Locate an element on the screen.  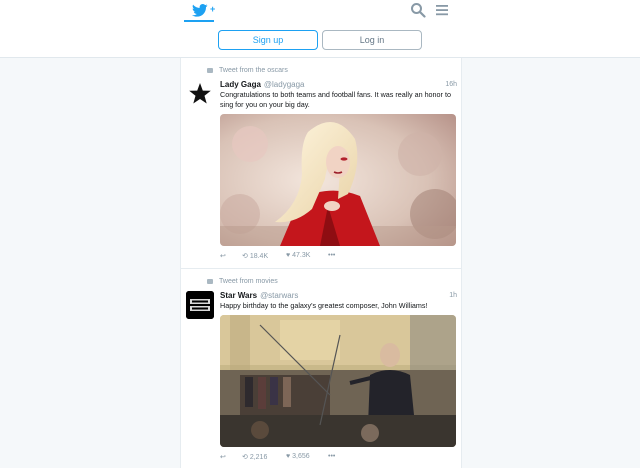
tweet-context-text: Tweet from the oscars is located at coordinates (253, 70).